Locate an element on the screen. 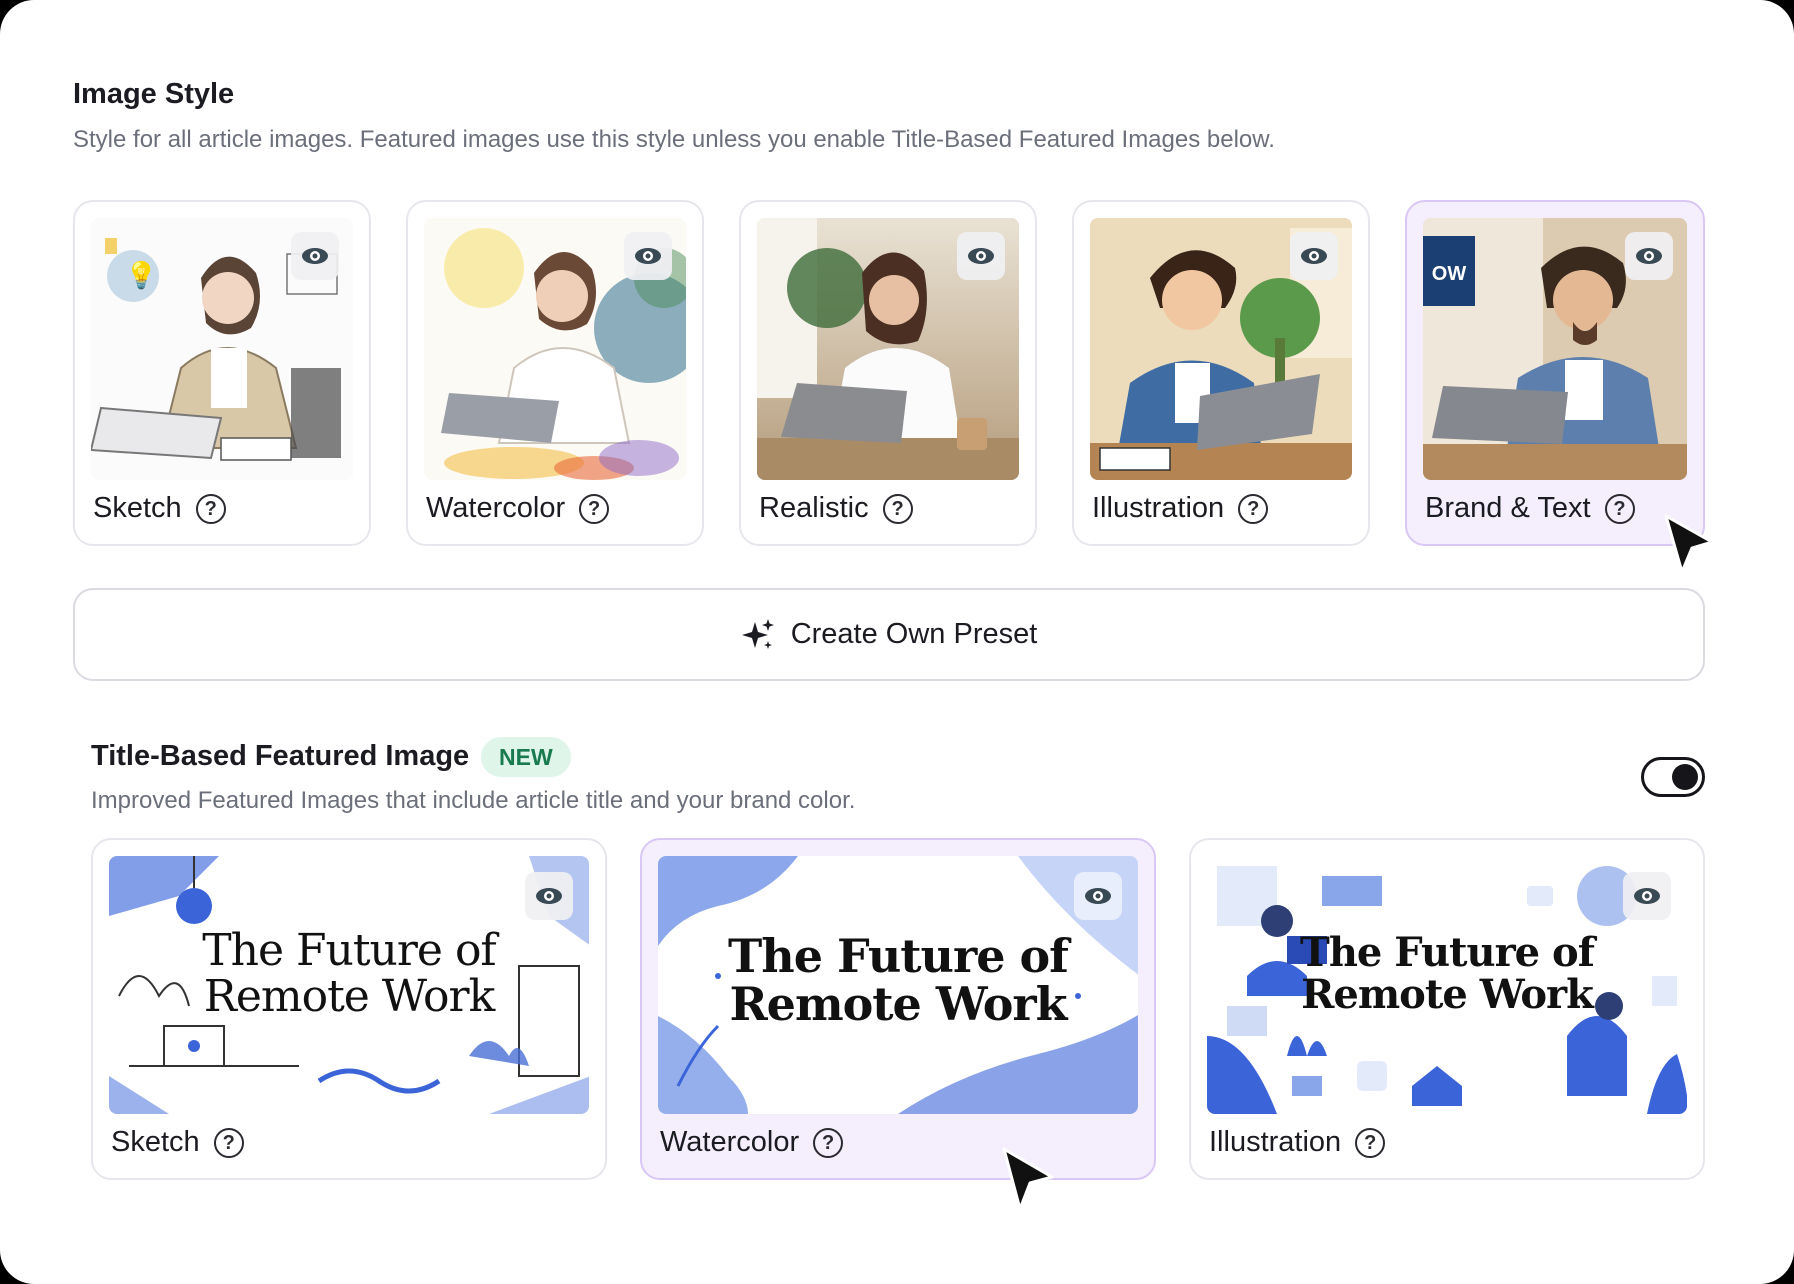 The width and height of the screenshot is (1794, 1284). style-card-sketch: 💡 Sketch ? is located at coordinates (222, 373).